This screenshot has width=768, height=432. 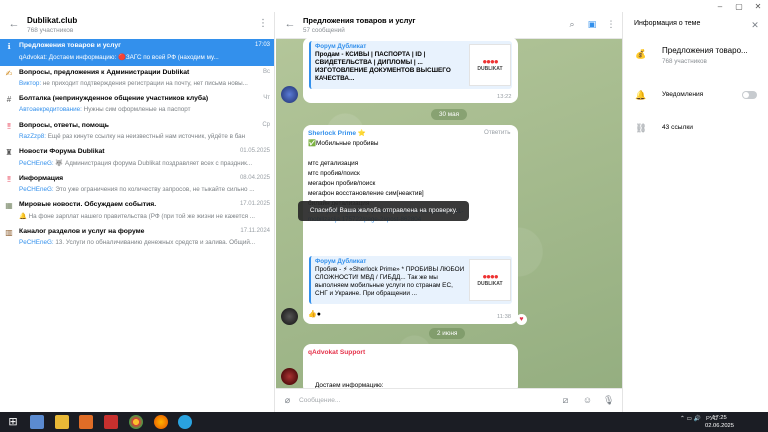 What do you see at coordinates (572, 24) in the screenshot?
I see `search-icon: ⌕` at bounding box center [572, 24].